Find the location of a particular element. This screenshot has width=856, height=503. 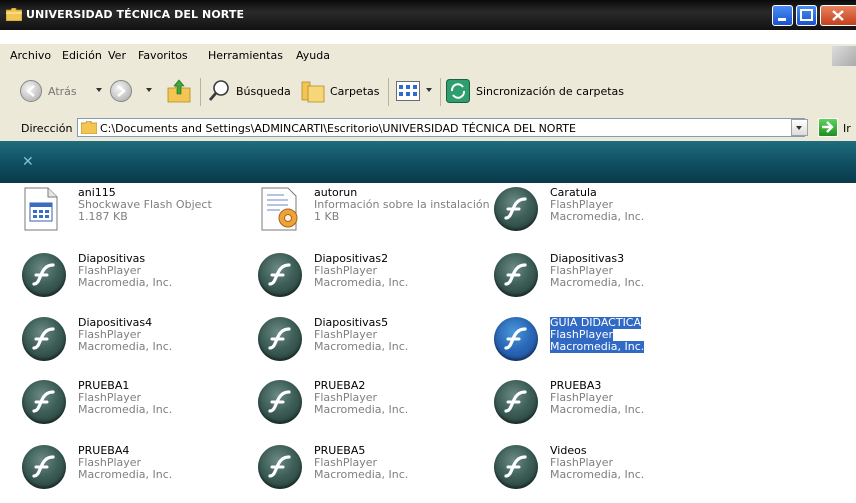

file-item: Diapositivas4 FlashPlayer Macromedia, Inc. is located at coordinates (140, 348).